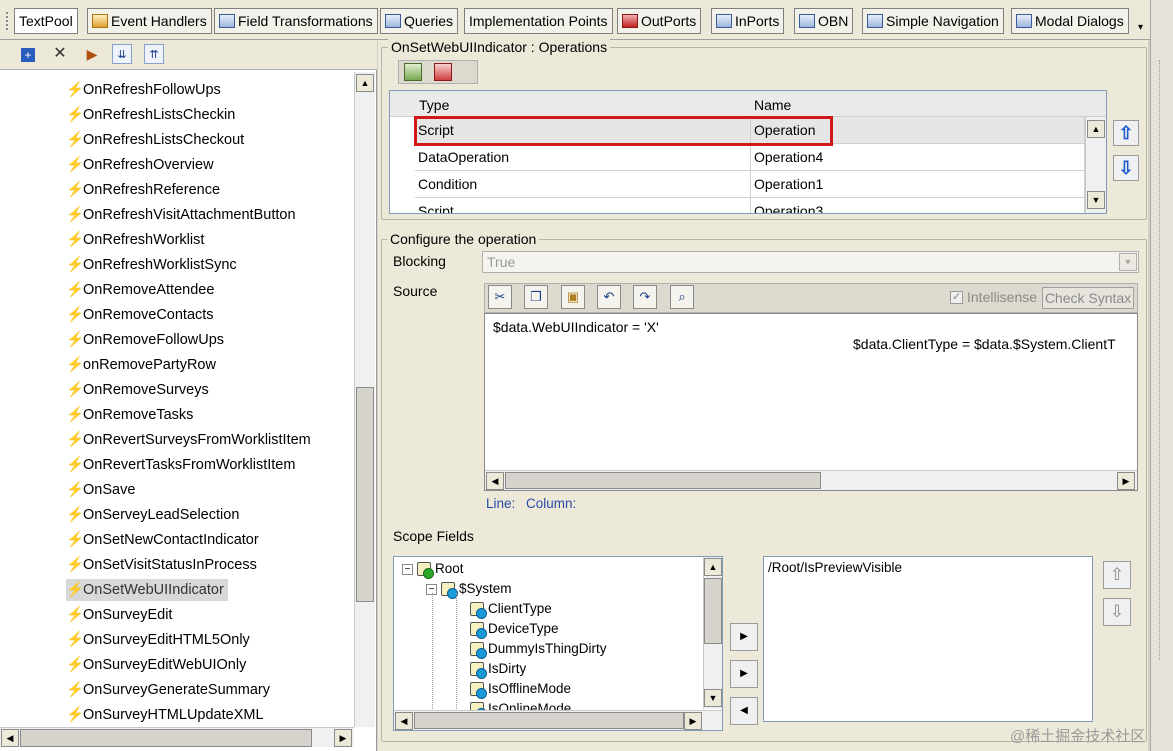 The width and height of the screenshot is (1173, 751). What do you see at coordinates (573, 297) in the screenshot?
I see `paste-icon: ▣` at bounding box center [573, 297].